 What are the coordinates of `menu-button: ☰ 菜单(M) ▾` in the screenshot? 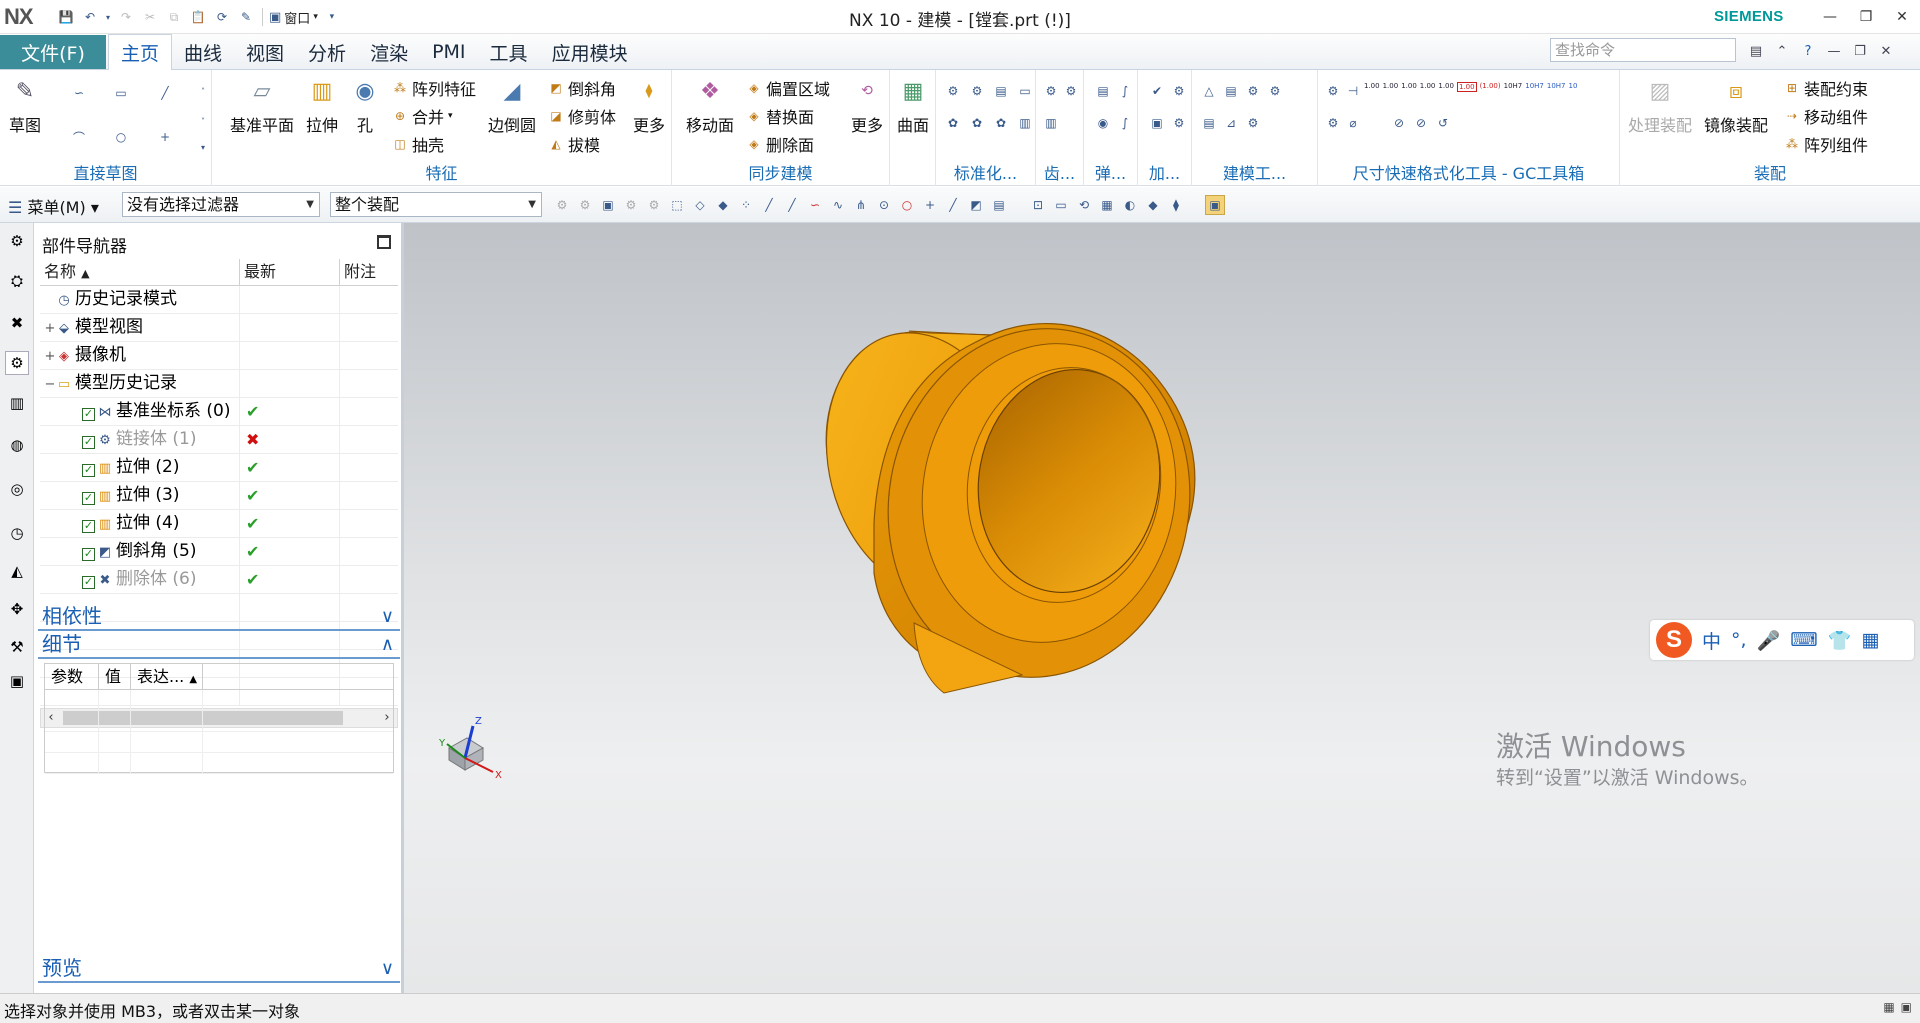 It's located at (53, 206).